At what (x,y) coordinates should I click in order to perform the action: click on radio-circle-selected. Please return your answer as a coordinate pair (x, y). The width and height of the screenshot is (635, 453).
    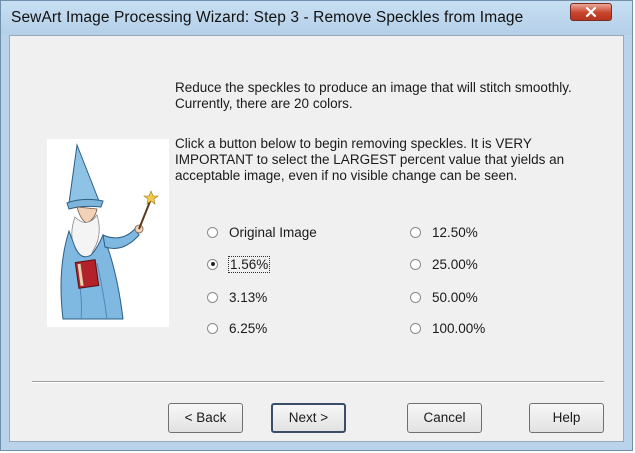
    Looking at the image, I should click on (212, 264).